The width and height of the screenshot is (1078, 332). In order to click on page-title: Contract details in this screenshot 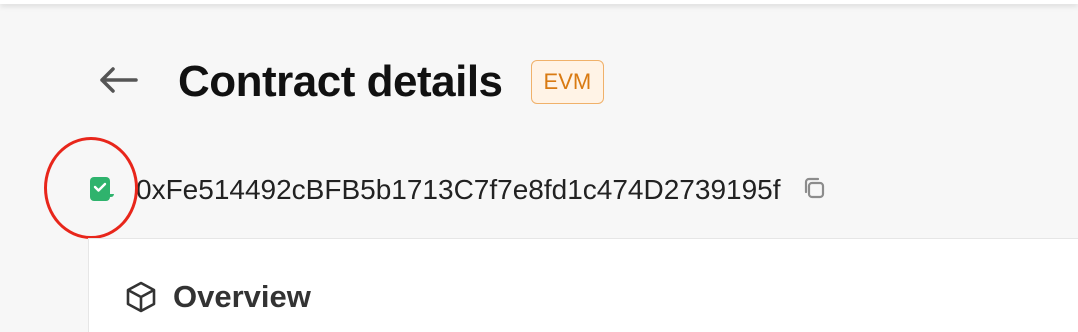, I will do `click(340, 81)`.